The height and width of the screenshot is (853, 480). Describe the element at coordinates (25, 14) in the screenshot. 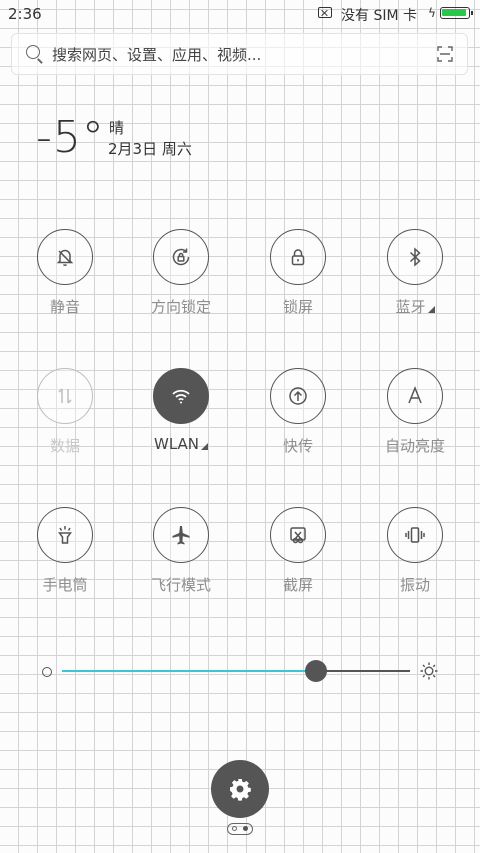

I see `status-time: 2:36` at that location.